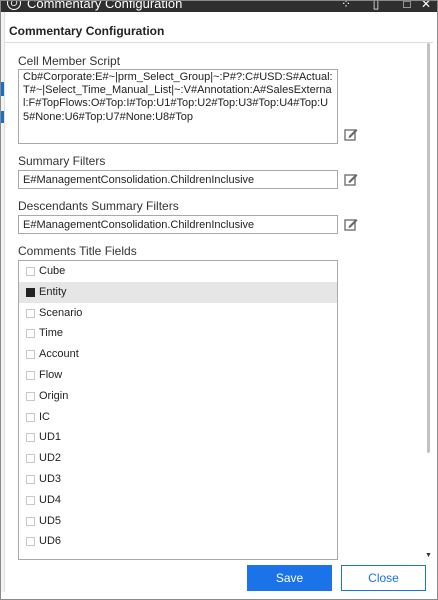 This screenshot has width=438, height=600. I want to click on close-window-button: ✕, so click(426, 6).